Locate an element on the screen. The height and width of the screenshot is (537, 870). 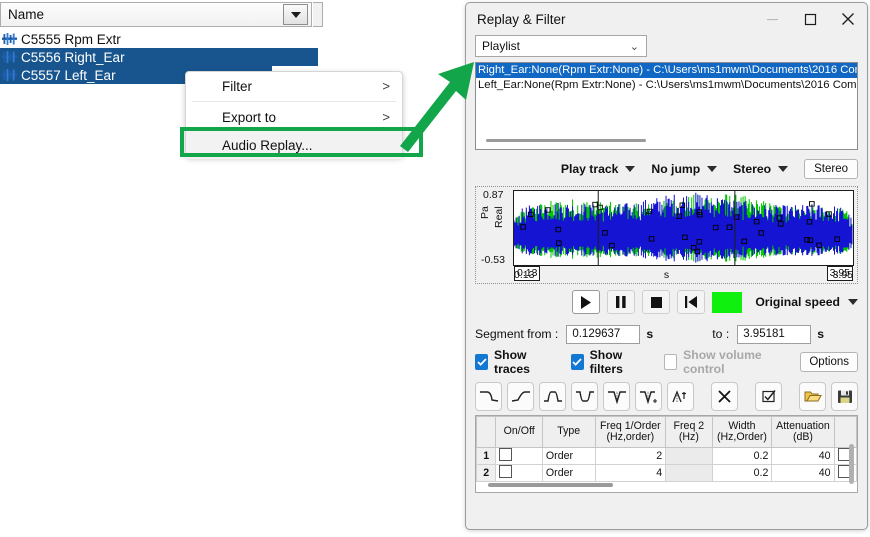
show-traces-checkbox is located at coordinates (482, 362).